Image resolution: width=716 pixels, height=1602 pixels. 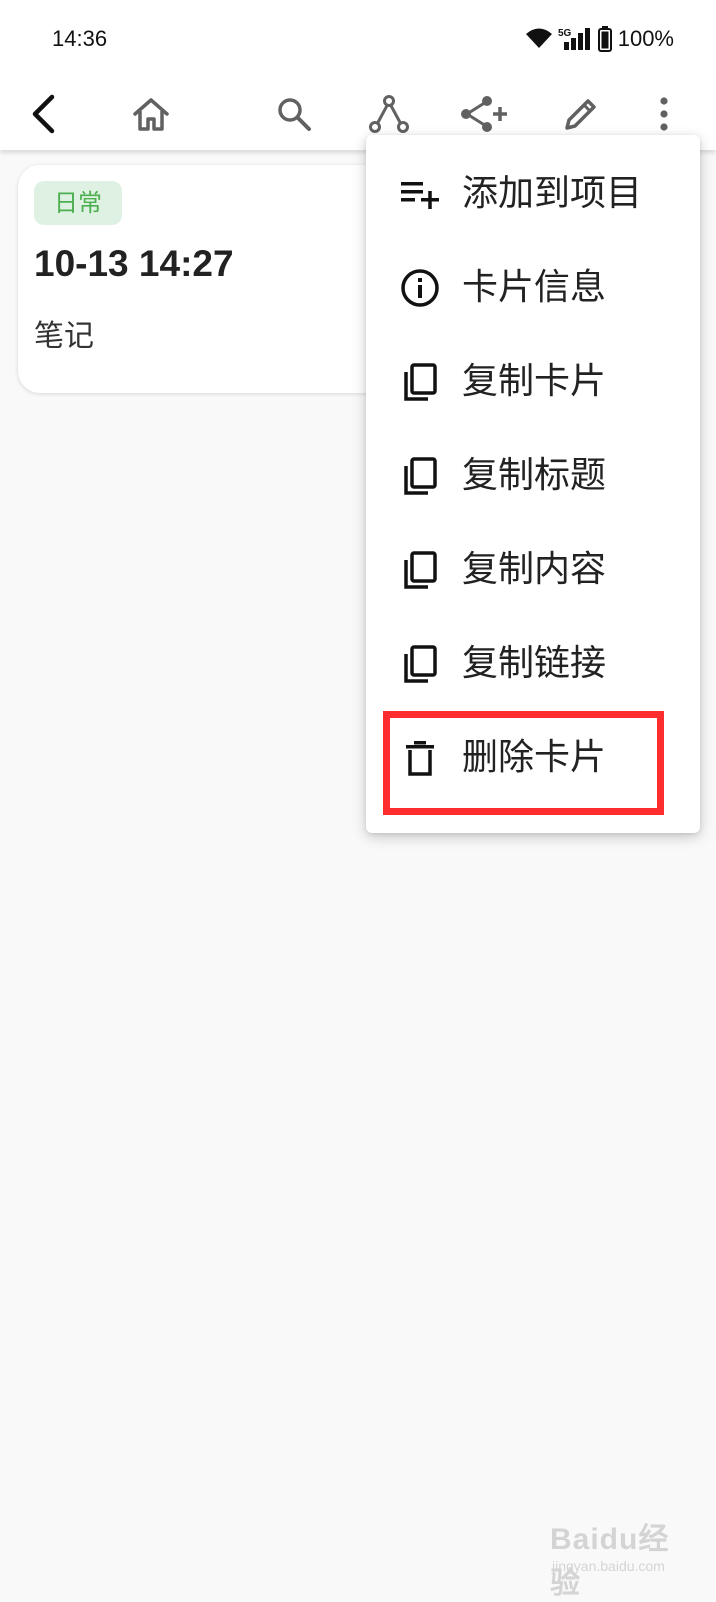 I want to click on search-button, so click(x=294, y=114).